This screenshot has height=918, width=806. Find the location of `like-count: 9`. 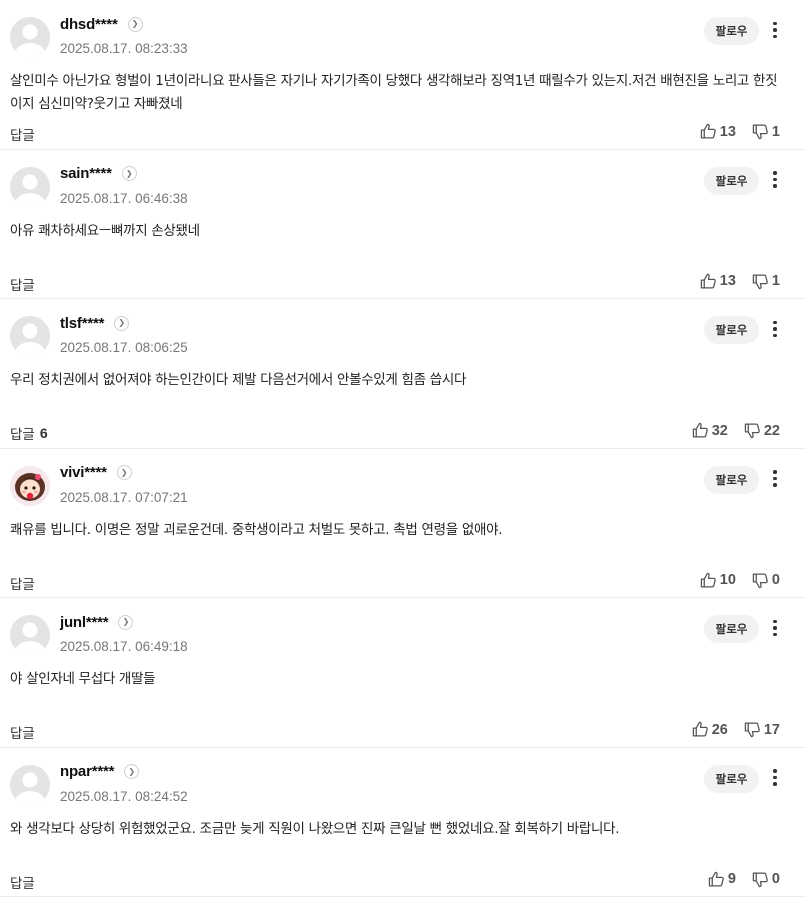

like-count: 9 is located at coordinates (731, 879).